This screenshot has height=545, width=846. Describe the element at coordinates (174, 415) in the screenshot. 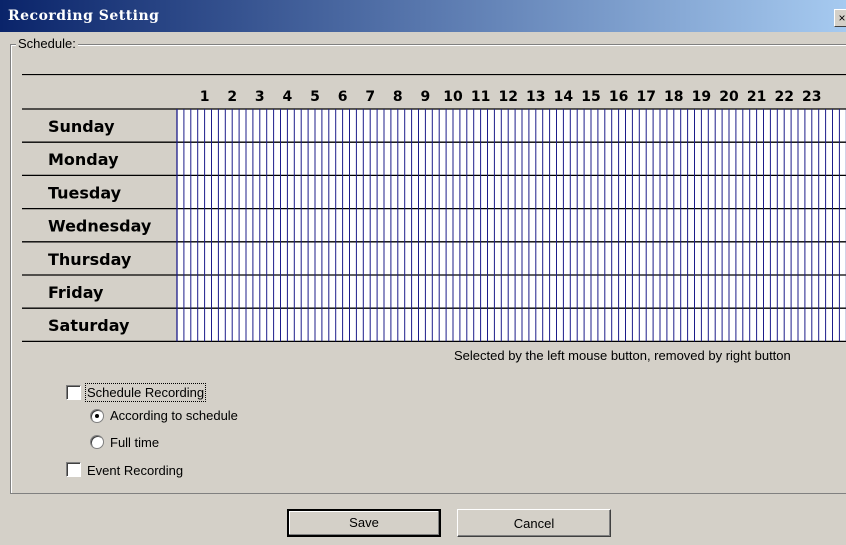

I see `according-to-schedule-label: According to schedule` at that location.